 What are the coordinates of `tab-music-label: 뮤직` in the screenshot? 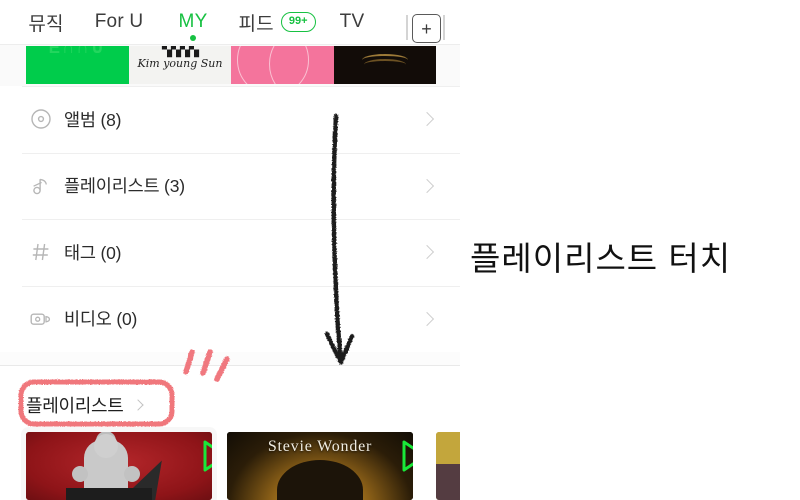 It's located at (46, 24).